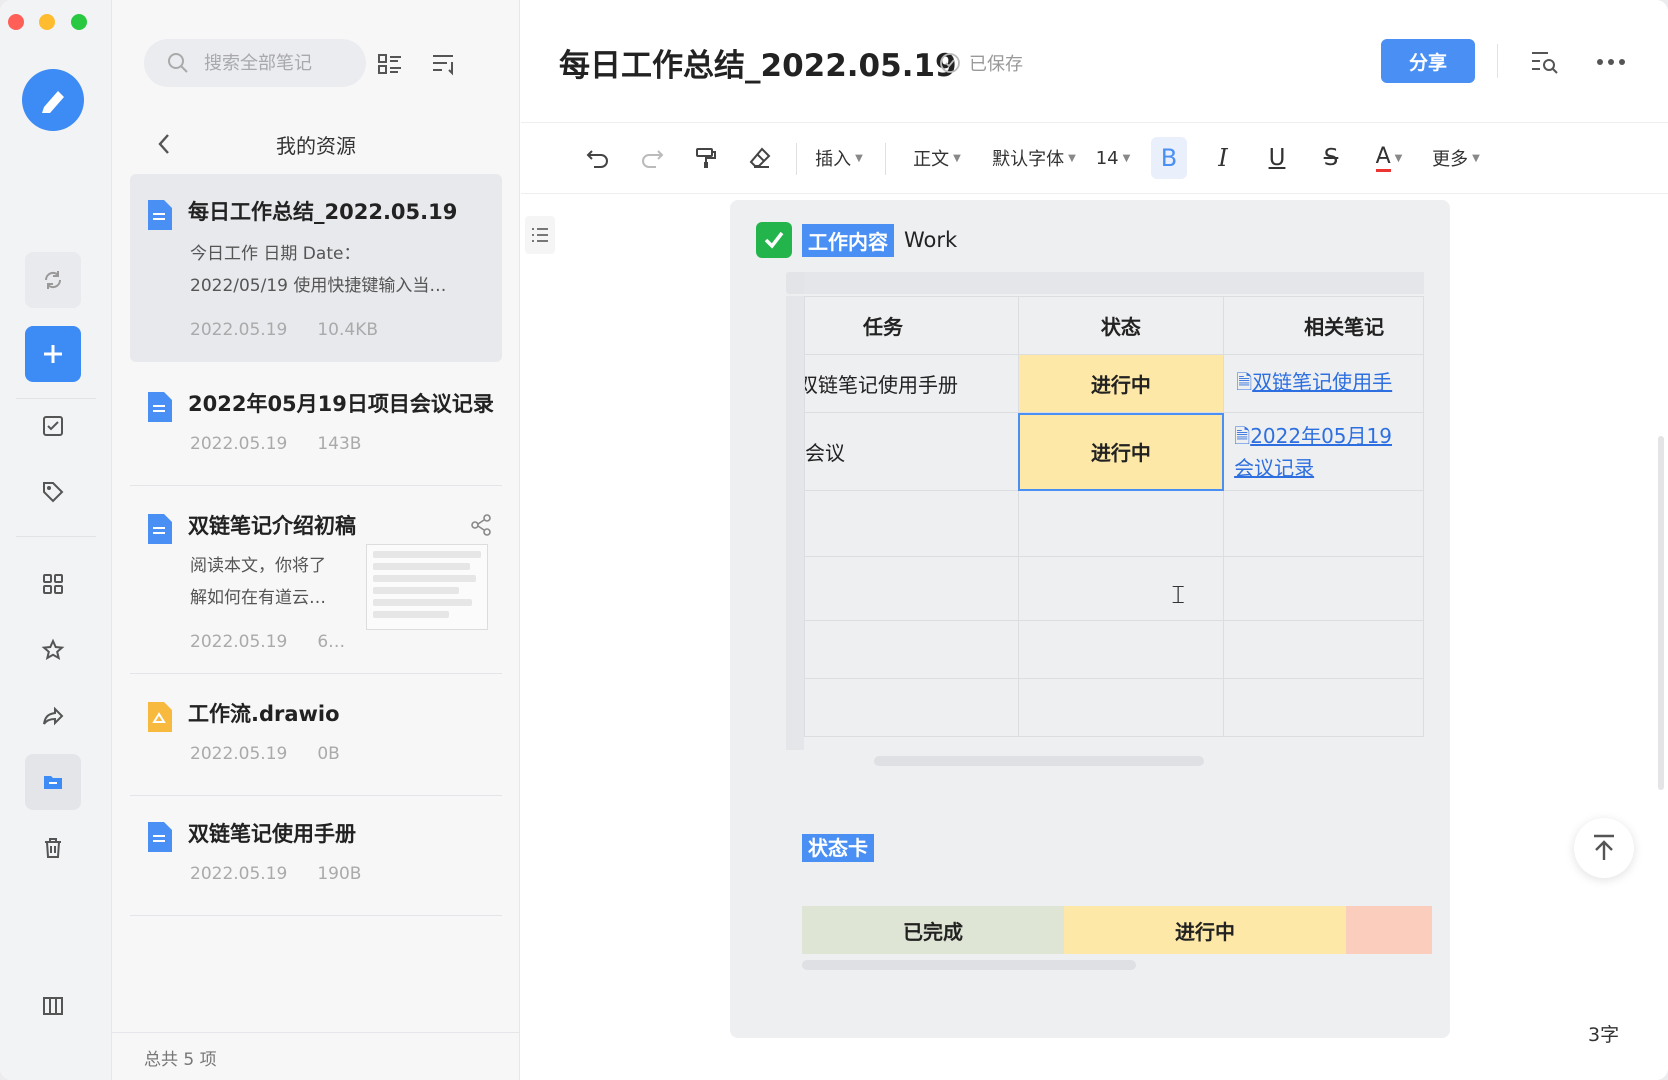 The width and height of the screenshot is (1668, 1080). What do you see at coordinates (53, 782) in the screenshot?
I see `my-resources-button` at bounding box center [53, 782].